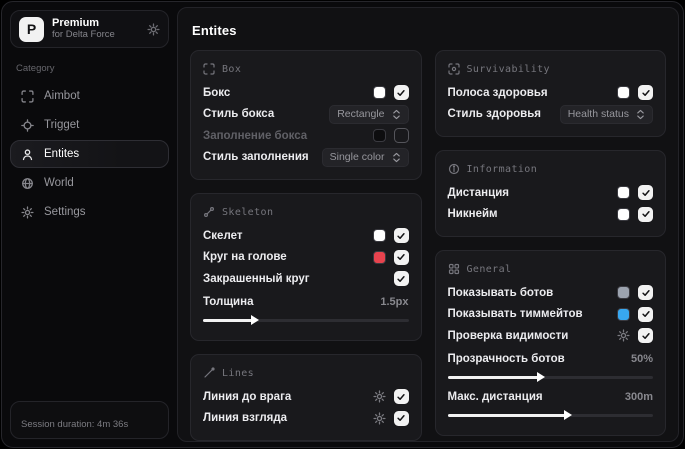 This screenshot has height=449, width=685. What do you see at coordinates (27, 96) in the screenshot?
I see `scan-icon` at bounding box center [27, 96].